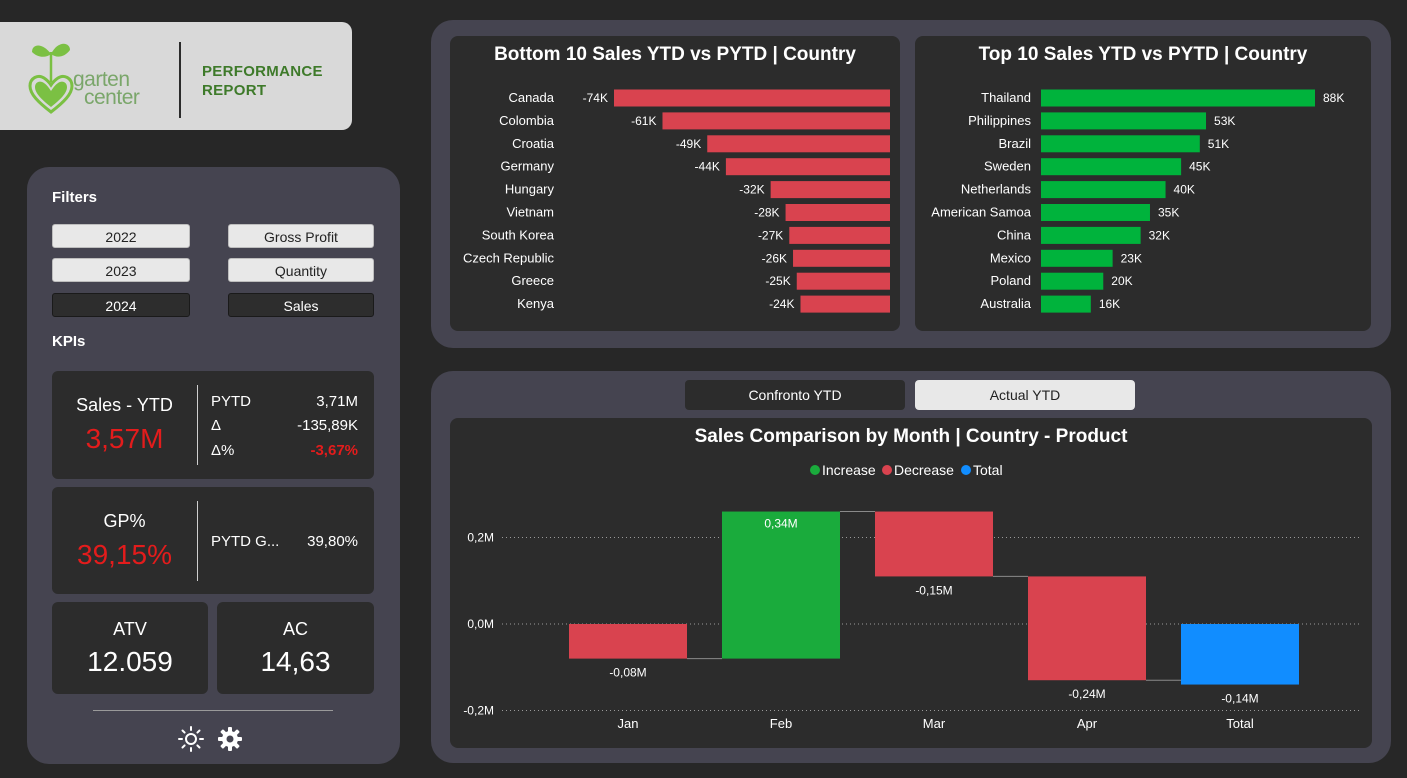 Image resolution: width=1407 pixels, height=778 pixels. I want to click on sales-pytd-value: 3,71M, so click(337, 401).